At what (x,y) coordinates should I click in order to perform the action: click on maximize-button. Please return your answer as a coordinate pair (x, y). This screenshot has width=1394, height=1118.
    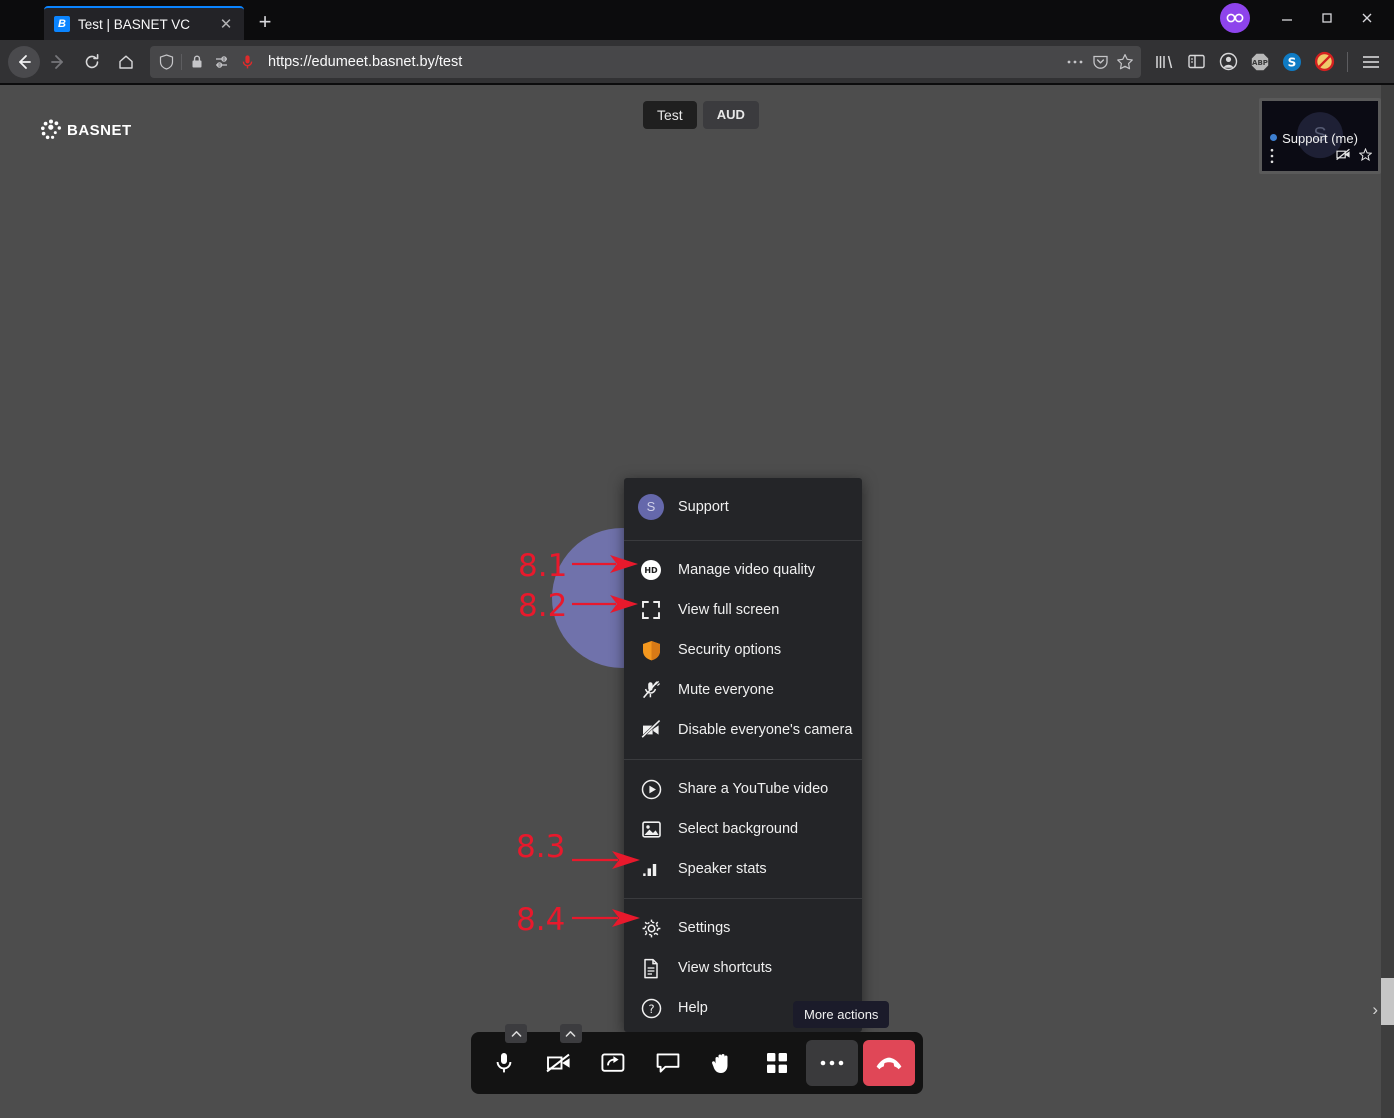
    Looking at the image, I should click on (1327, 18).